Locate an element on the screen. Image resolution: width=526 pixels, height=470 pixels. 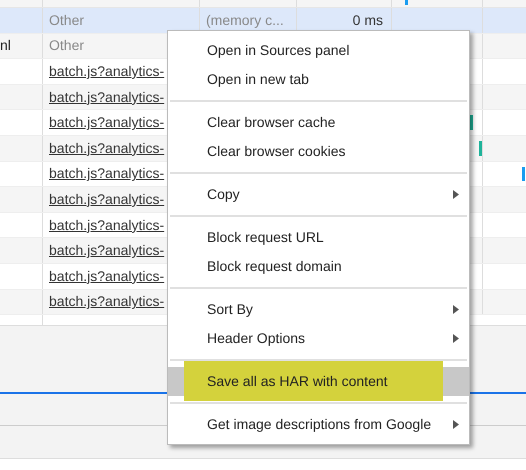
menu-item: Copy is located at coordinates (318, 194).